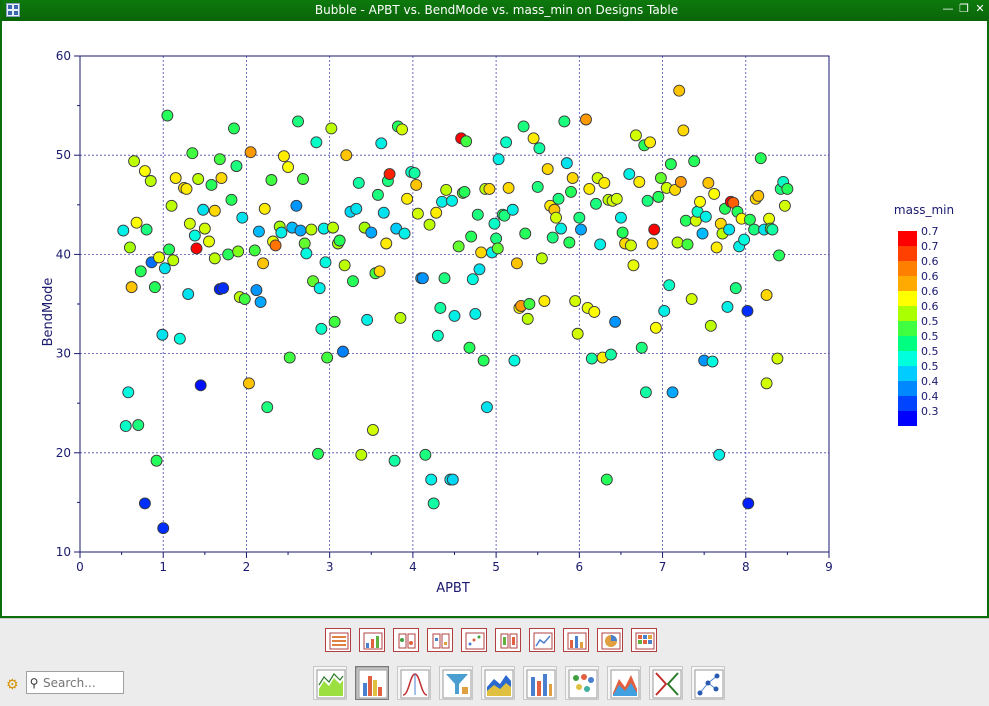  What do you see at coordinates (948, 9) in the screenshot?
I see `minimize-icon: —` at bounding box center [948, 9].